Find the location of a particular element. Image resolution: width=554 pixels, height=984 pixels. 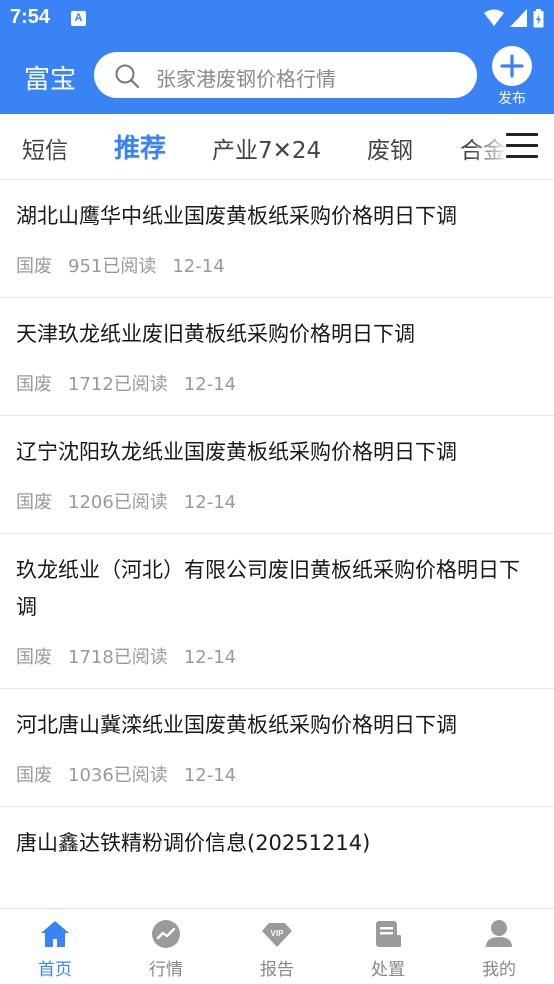

status-time: 7:54 is located at coordinates (30, 17).